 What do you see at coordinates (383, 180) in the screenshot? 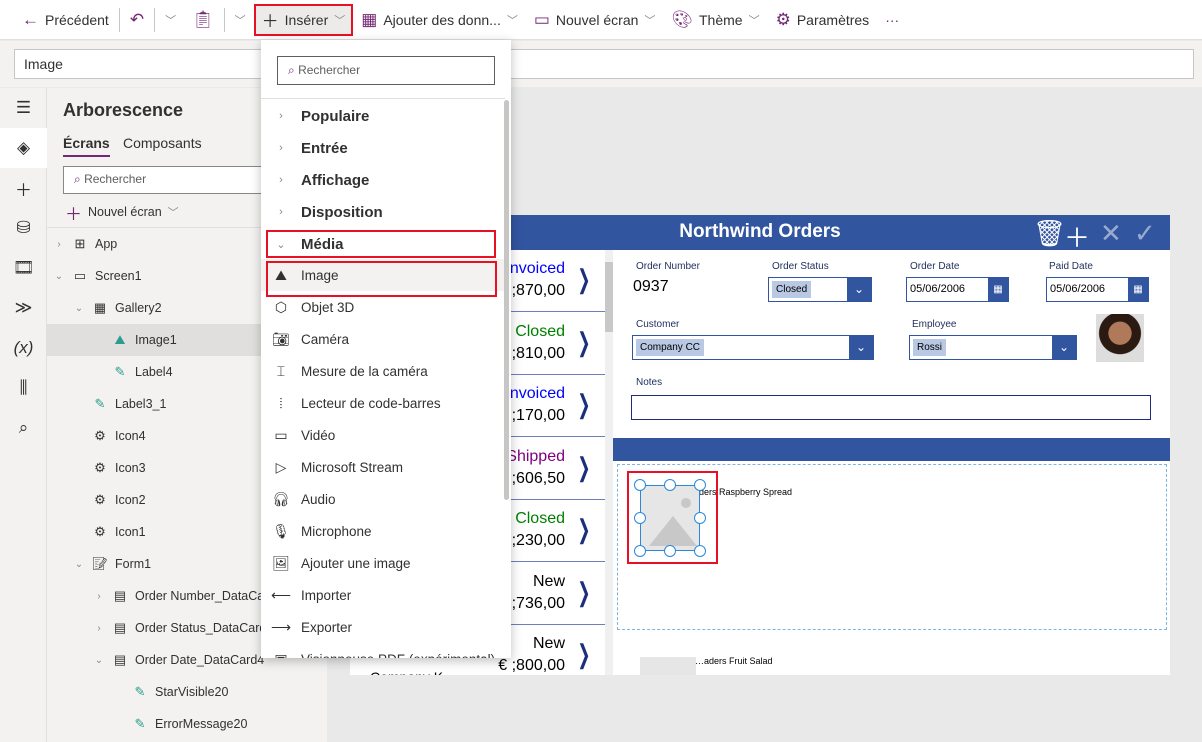
I see `menu-category: › Affichage` at bounding box center [383, 180].